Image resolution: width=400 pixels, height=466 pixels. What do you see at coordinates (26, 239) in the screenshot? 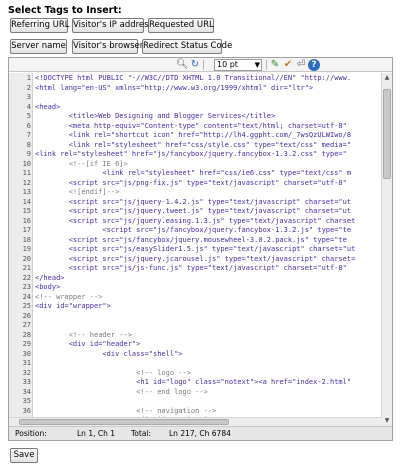
I see `line-number: 18` at bounding box center [26, 239].